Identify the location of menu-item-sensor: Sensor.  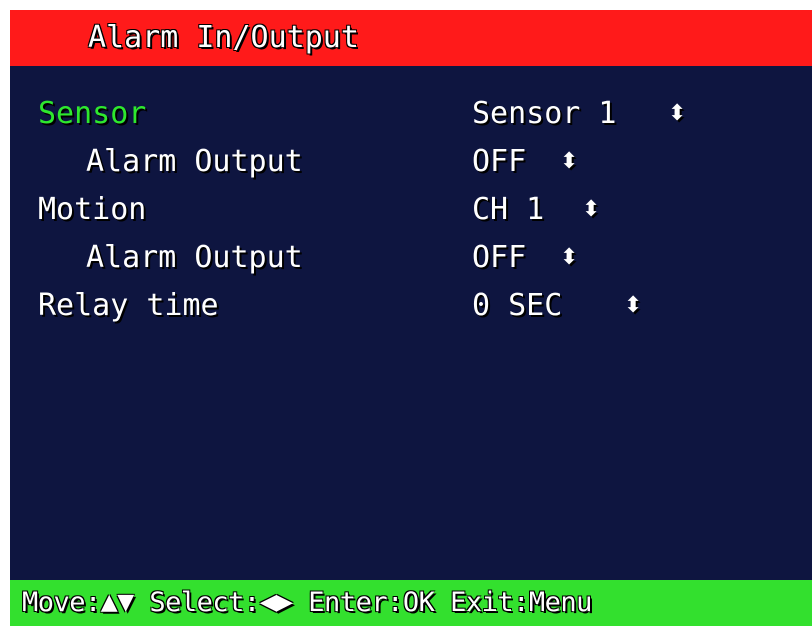
(92, 114).